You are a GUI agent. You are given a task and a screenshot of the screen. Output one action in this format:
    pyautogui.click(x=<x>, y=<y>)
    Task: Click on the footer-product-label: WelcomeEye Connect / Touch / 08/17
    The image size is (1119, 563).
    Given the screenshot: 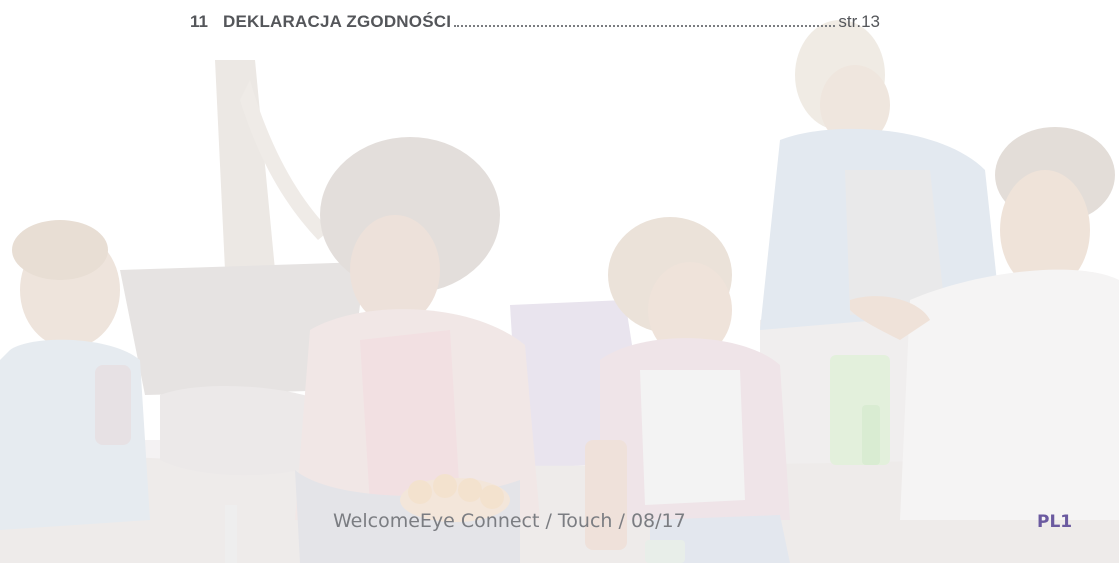 What is the action you would take?
    pyautogui.click(x=509, y=521)
    